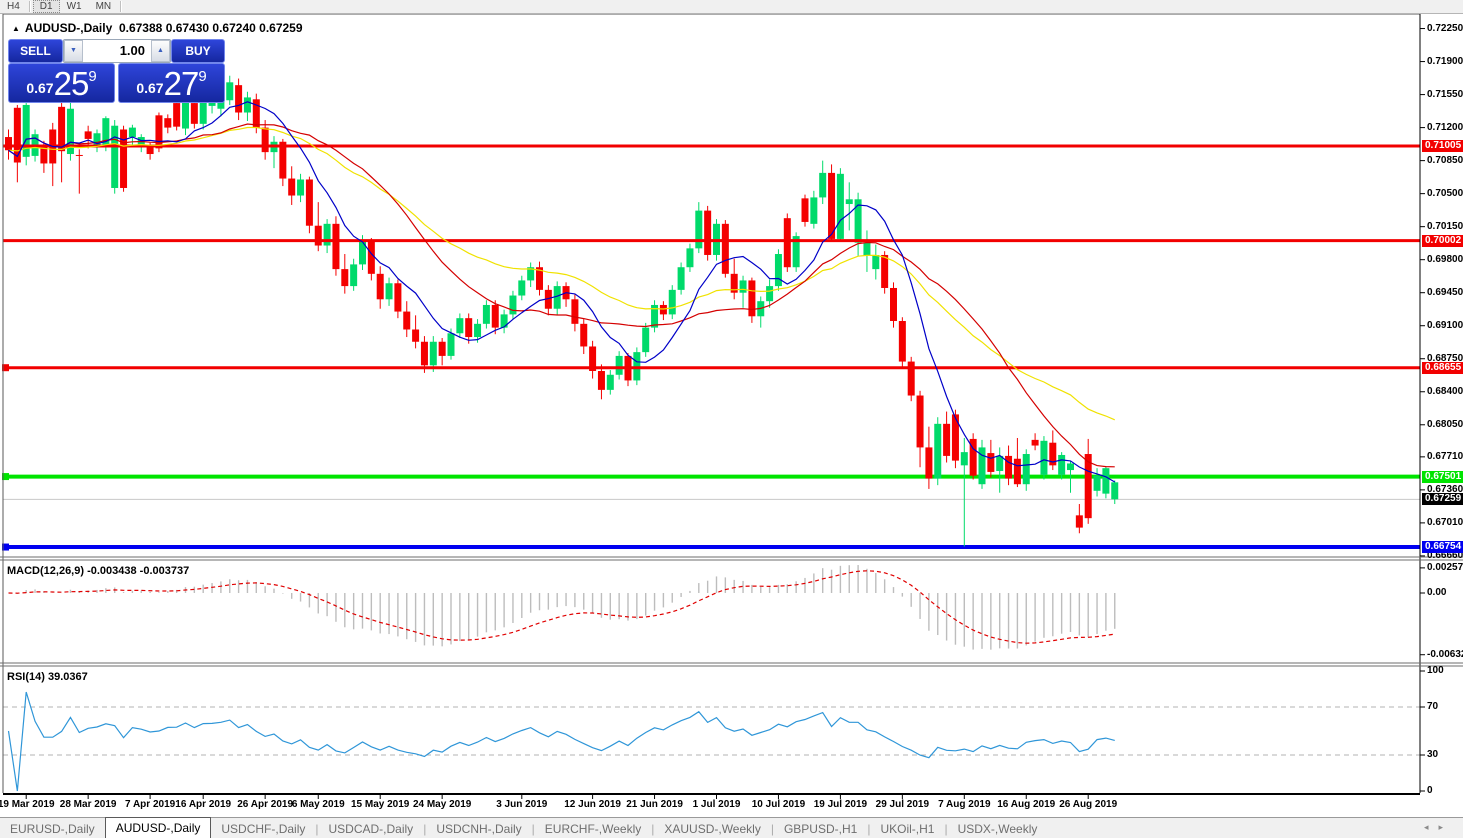 The height and width of the screenshot is (838, 1463). I want to click on symbol-tab-usdcad: USDCAD-,Daily, so click(371, 828).